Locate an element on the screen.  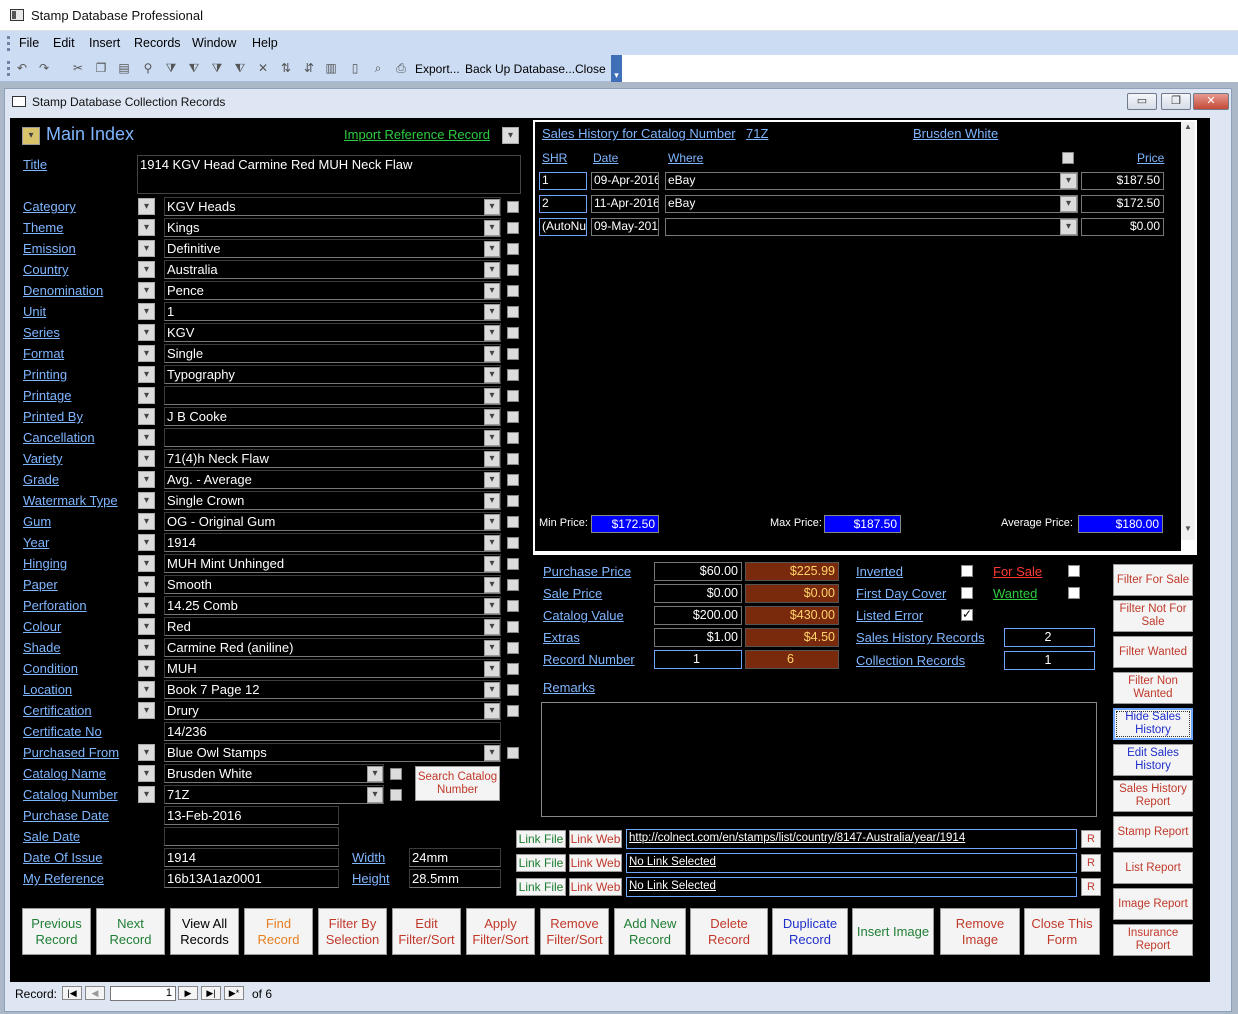
category-checkbox is located at coordinates (513, 207).